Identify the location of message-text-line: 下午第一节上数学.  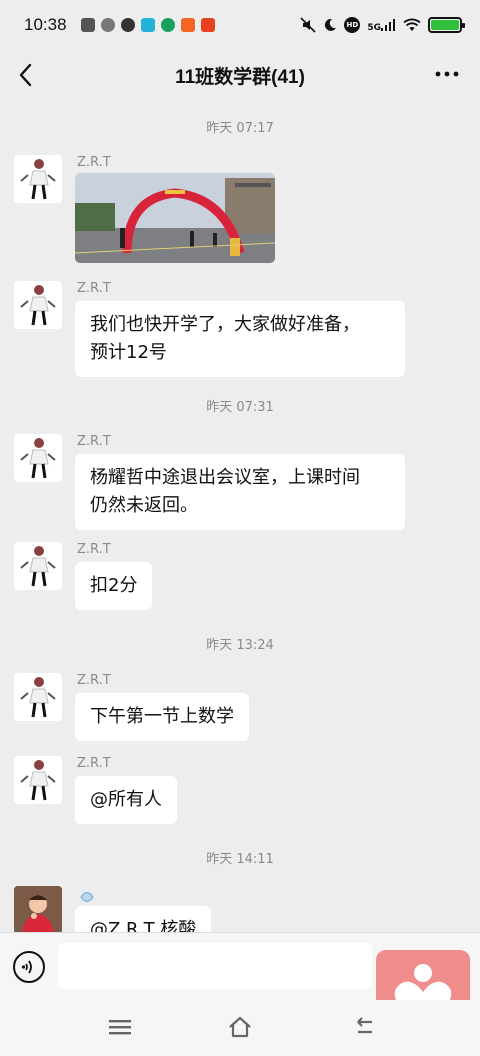
(162, 716).